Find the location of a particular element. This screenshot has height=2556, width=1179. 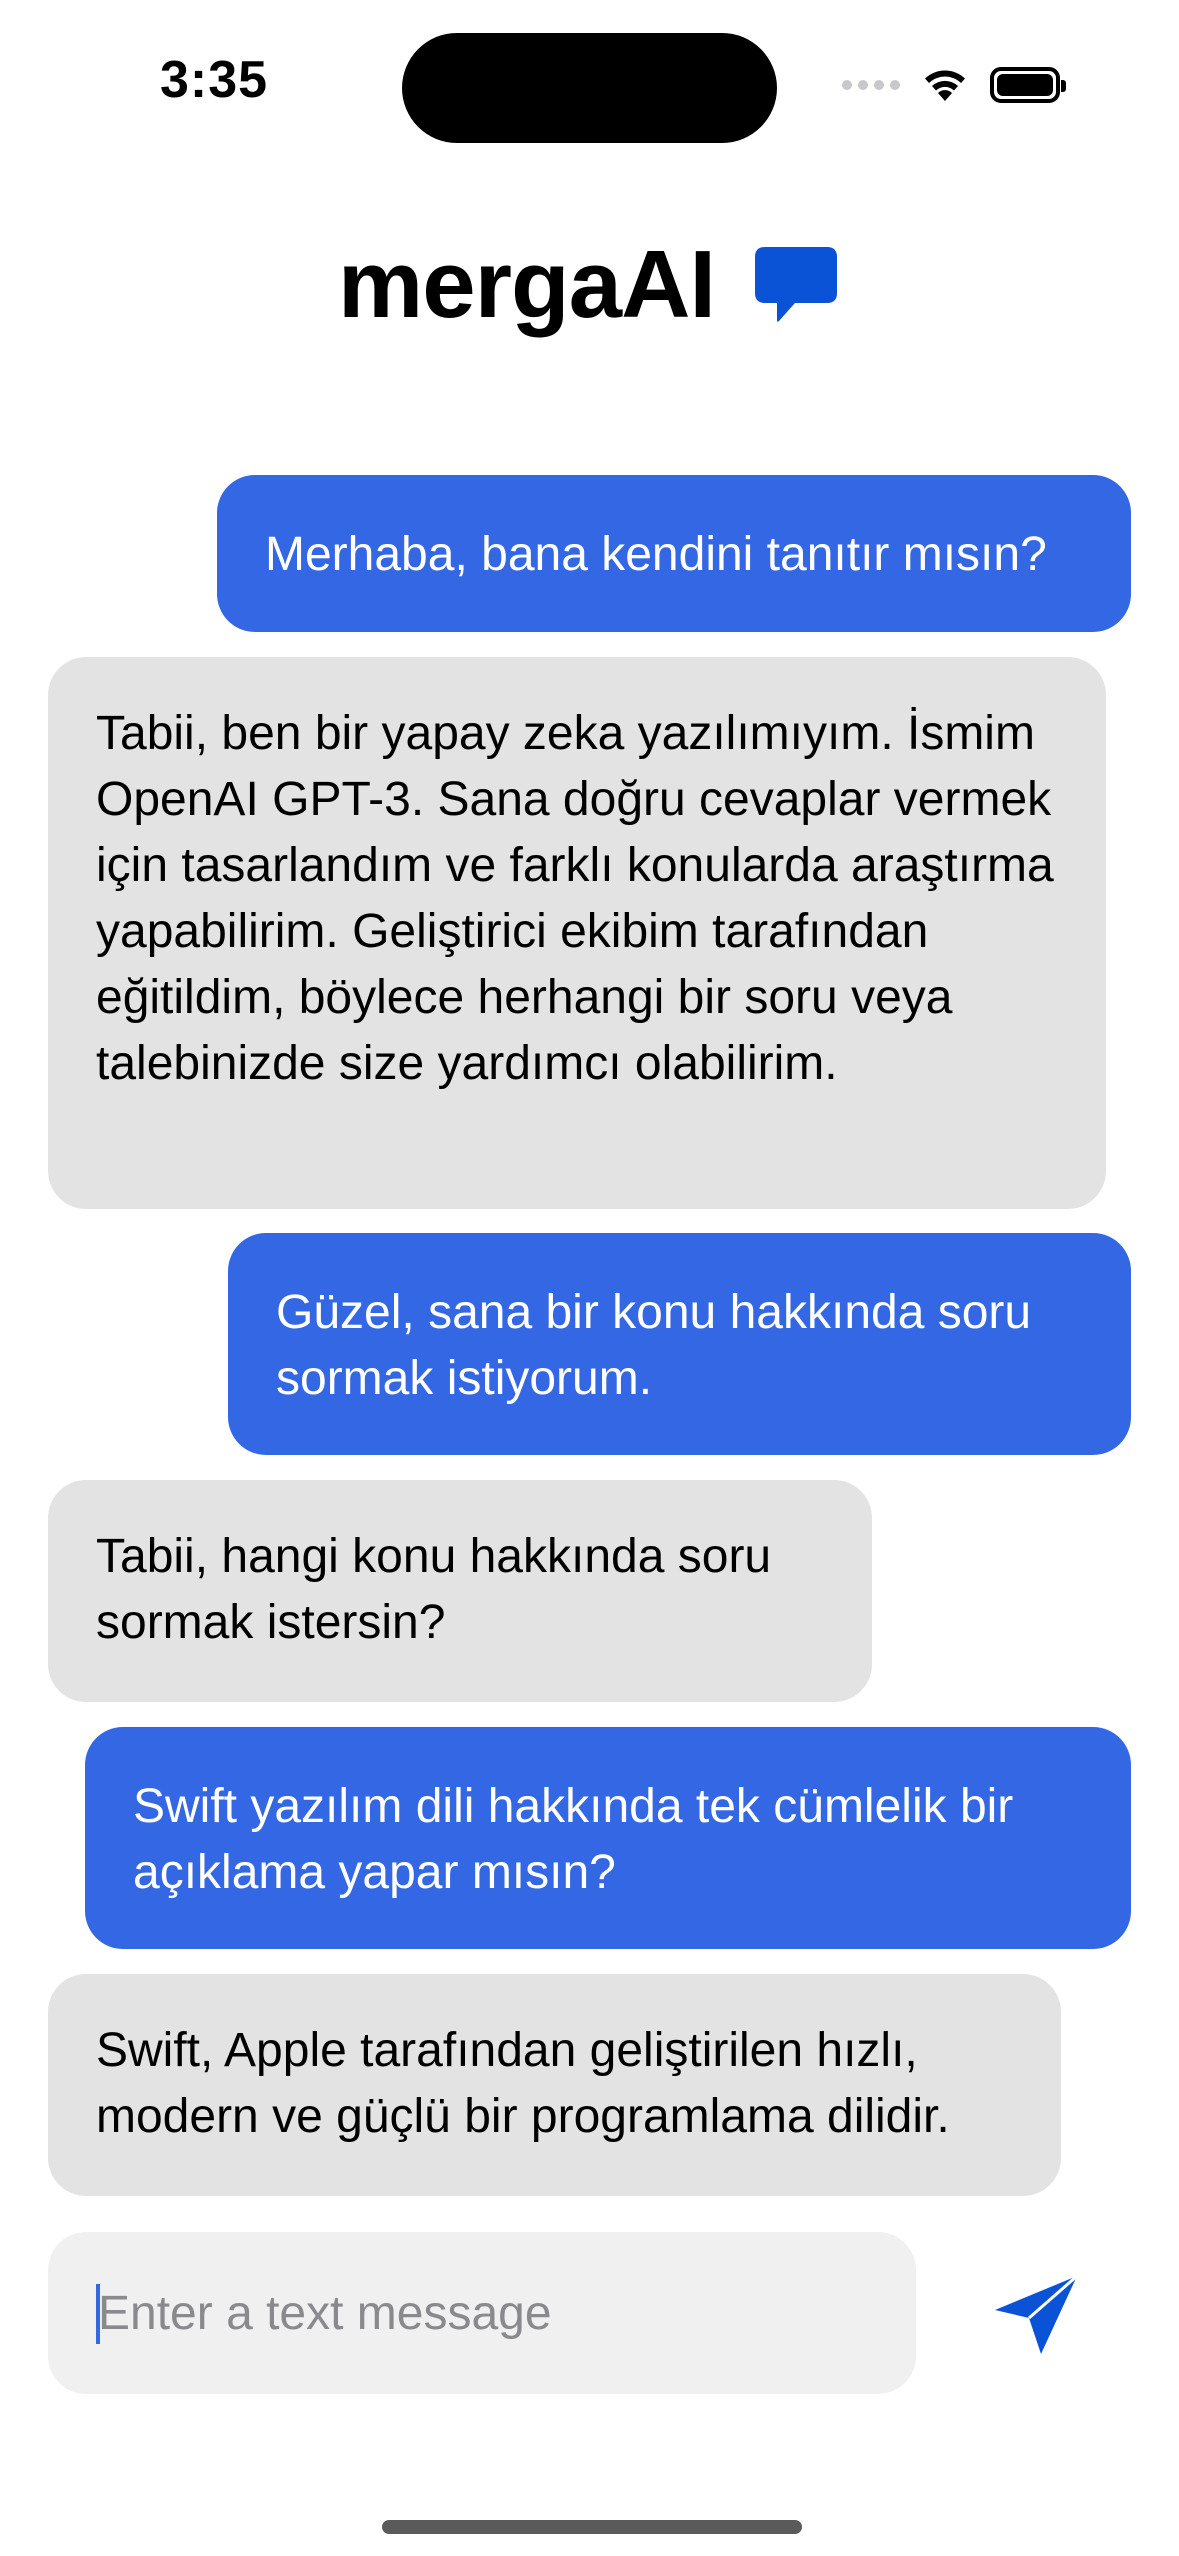

message-input-container is located at coordinates (482, 2313).